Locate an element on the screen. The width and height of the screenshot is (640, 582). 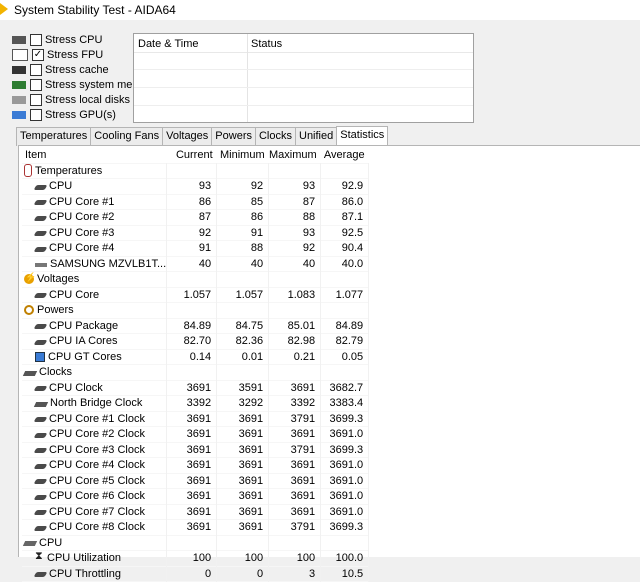
option-label: Stress FPU is located at coordinates (75, 54).